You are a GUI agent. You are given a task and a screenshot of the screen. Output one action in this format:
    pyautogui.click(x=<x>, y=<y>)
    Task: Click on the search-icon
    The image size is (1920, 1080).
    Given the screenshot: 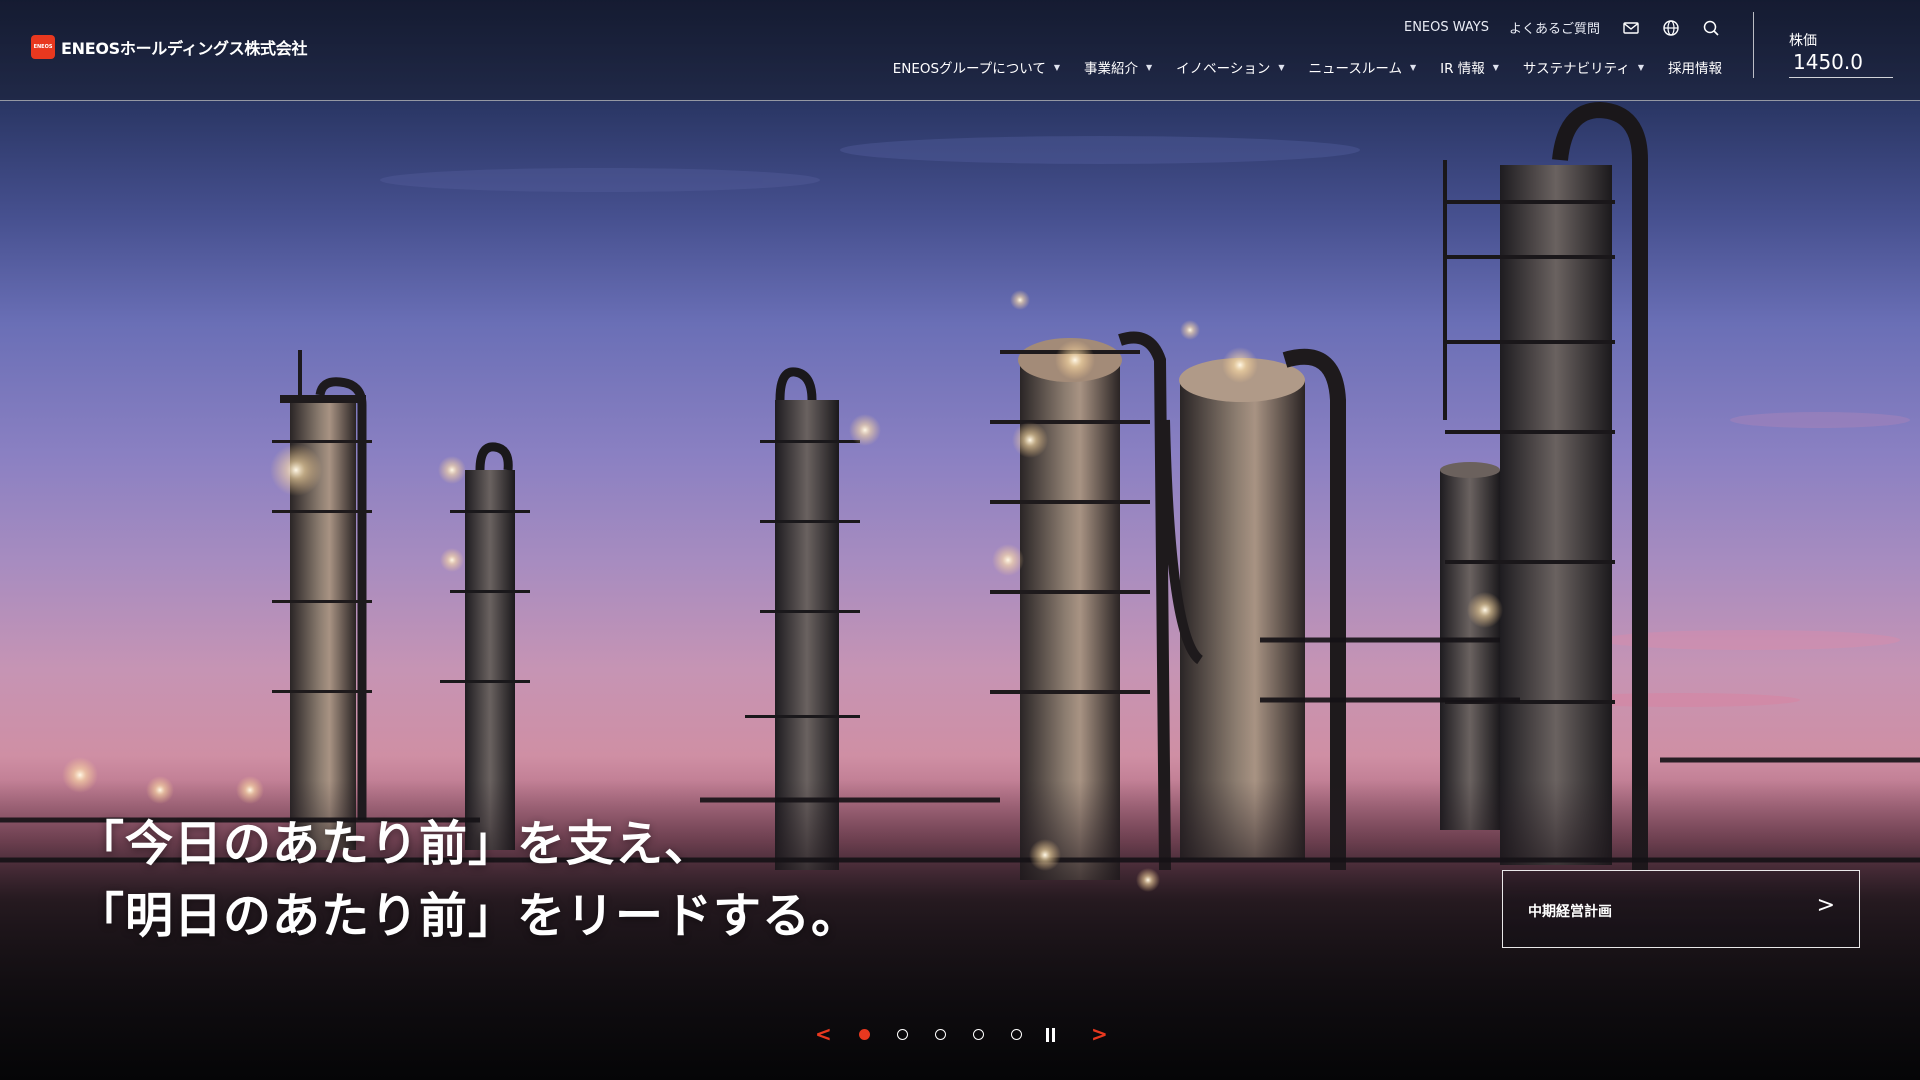 What is the action you would take?
    pyautogui.click(x=1711, y=28)
    